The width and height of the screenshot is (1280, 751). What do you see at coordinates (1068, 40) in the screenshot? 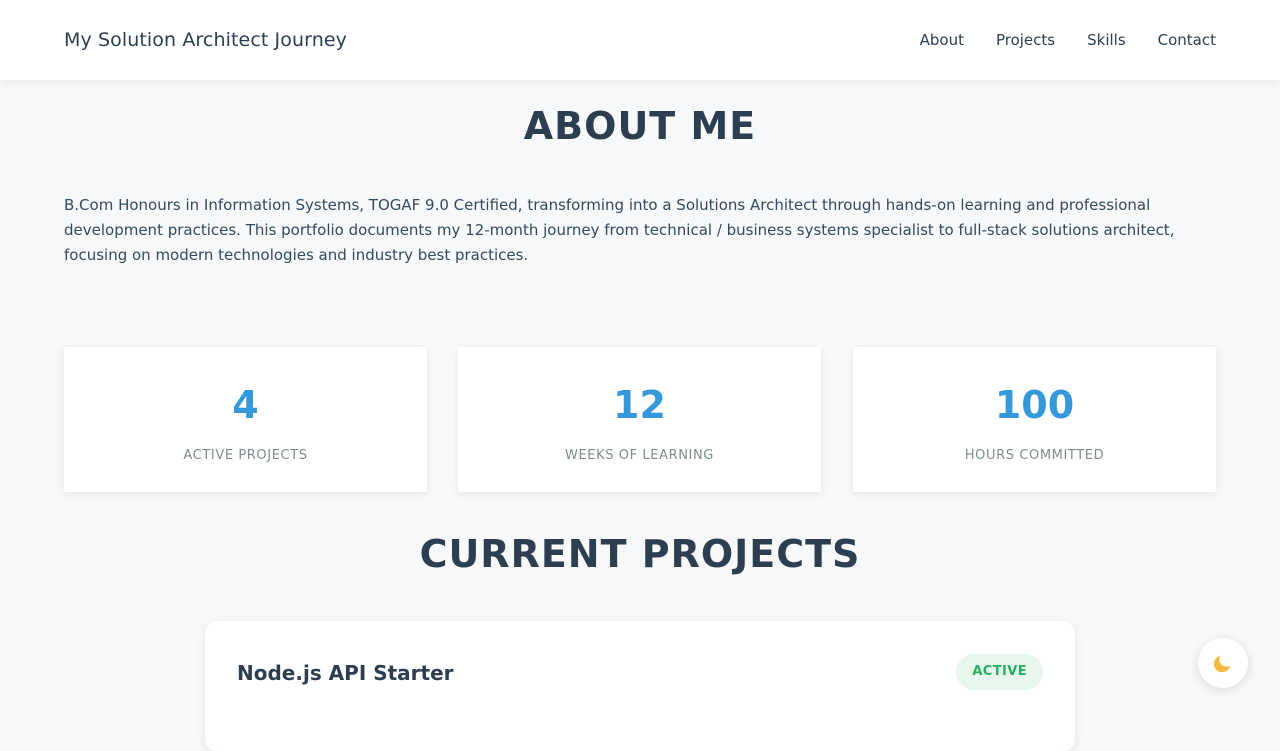
I see `main-nav: About Projects Skills Contact` at bounding box center [1068, 40].